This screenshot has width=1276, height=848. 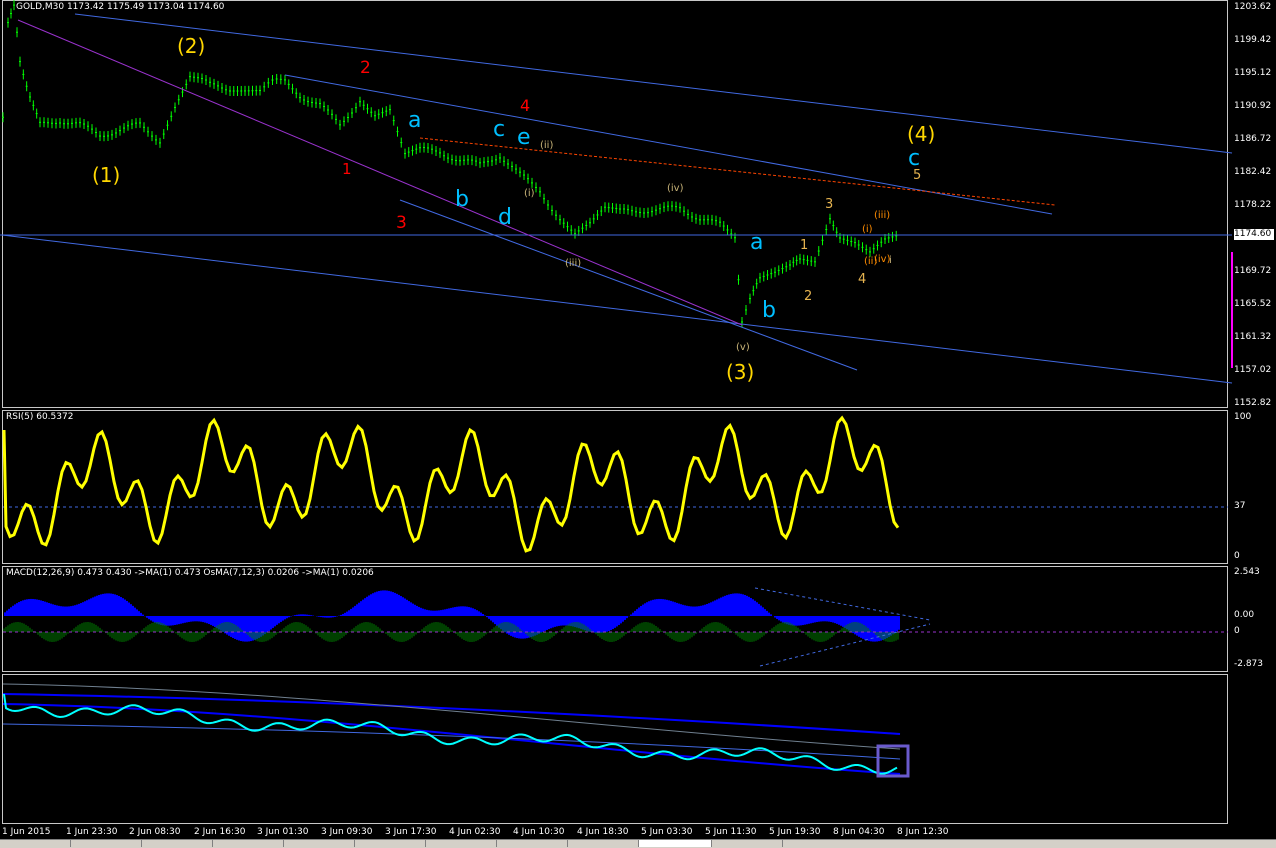 What do you see at coordinates (1237, 631) in the screenshot?
I see `macd-tick-zero-b: 0` at bounding box center [1237, 631].